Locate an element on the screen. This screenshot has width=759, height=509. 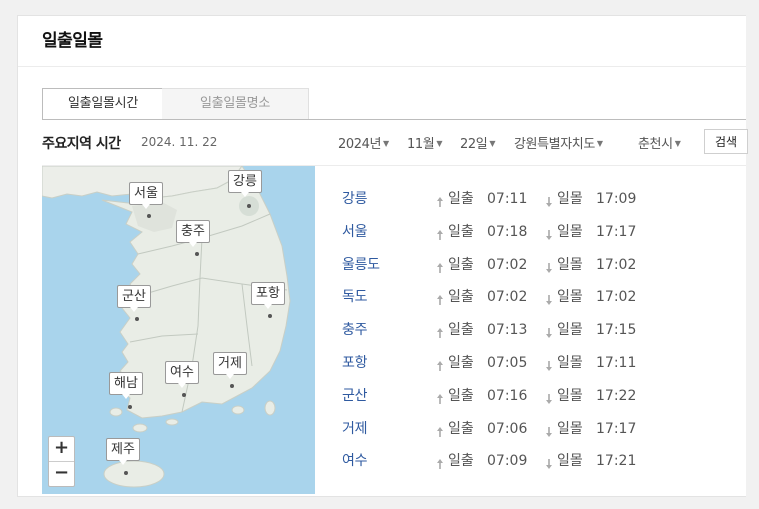
list-item: 거제 일출 07:06 일몰 17:17 is located at coordinates (502, 429).